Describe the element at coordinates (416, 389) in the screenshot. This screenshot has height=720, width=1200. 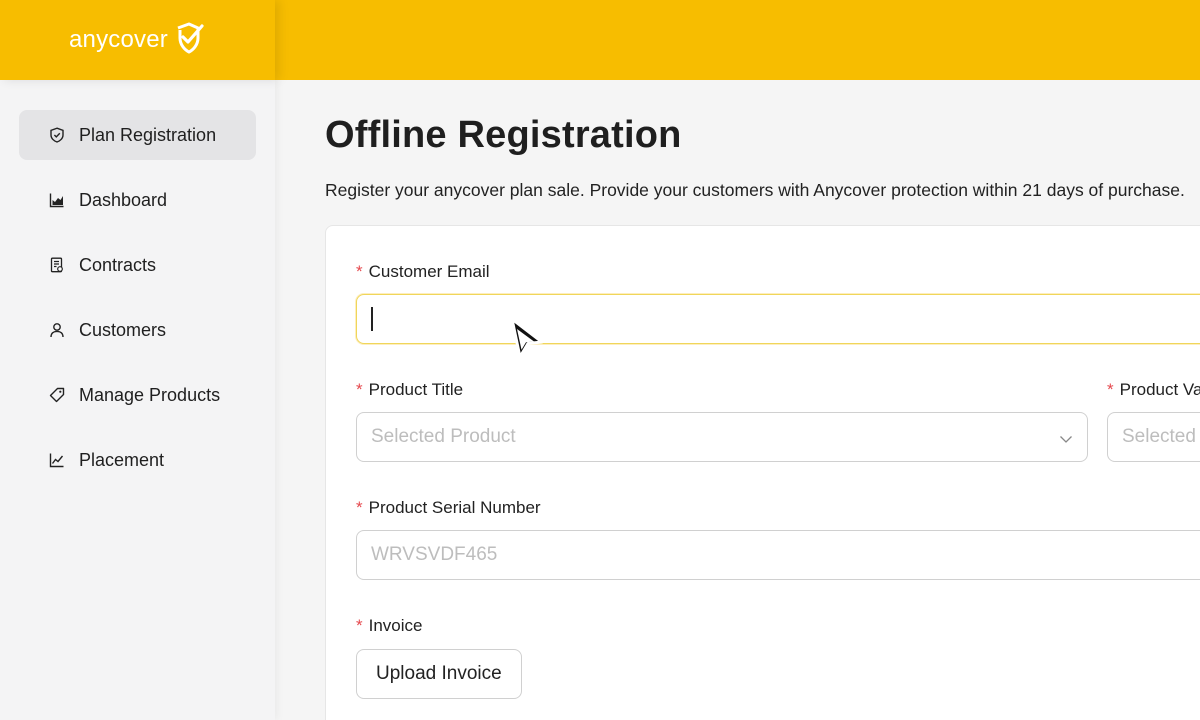
I see `product-title-label-text: Product Title` at that location.